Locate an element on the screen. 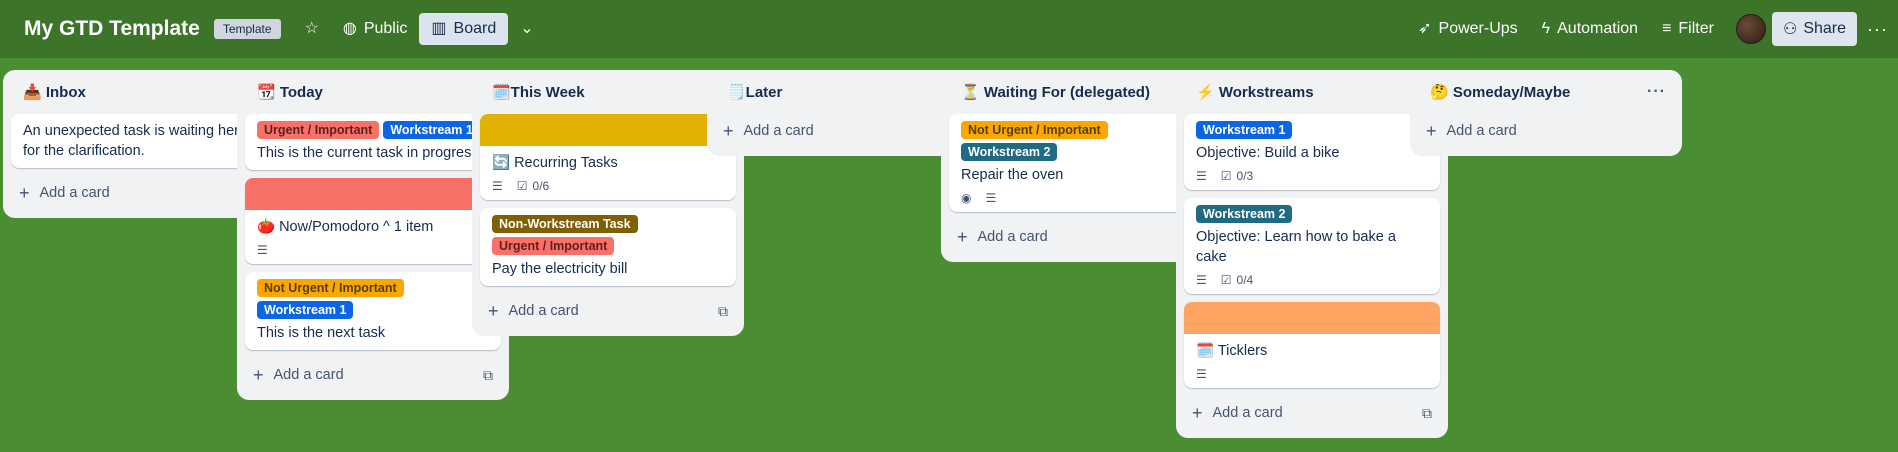 The width and height of the screenshot is (1898, 452). list-title: ⏳ Waiting For (delegated) is located at coordinates (1069, 92).